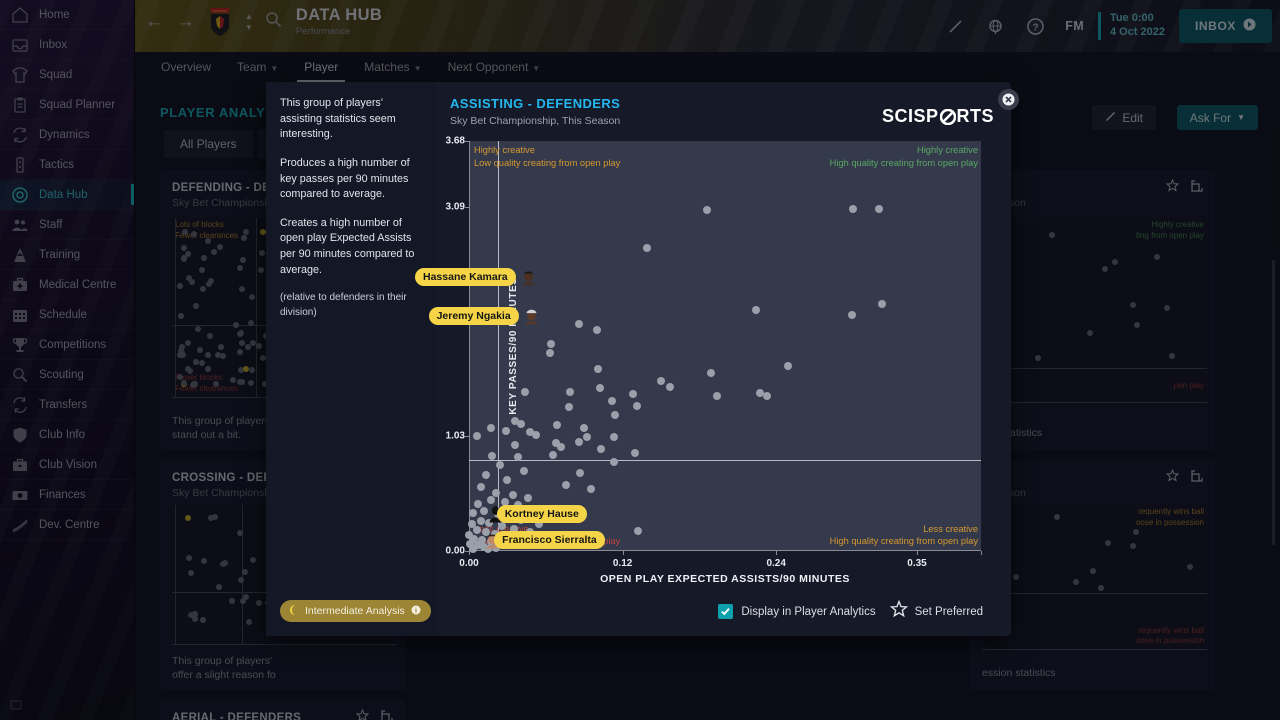  What do you see at coordinates (549, 540) in the screenshot?
I see `player-label-francisco-sierralta: Francisco Sierralta` at bounding box center [549, 540].